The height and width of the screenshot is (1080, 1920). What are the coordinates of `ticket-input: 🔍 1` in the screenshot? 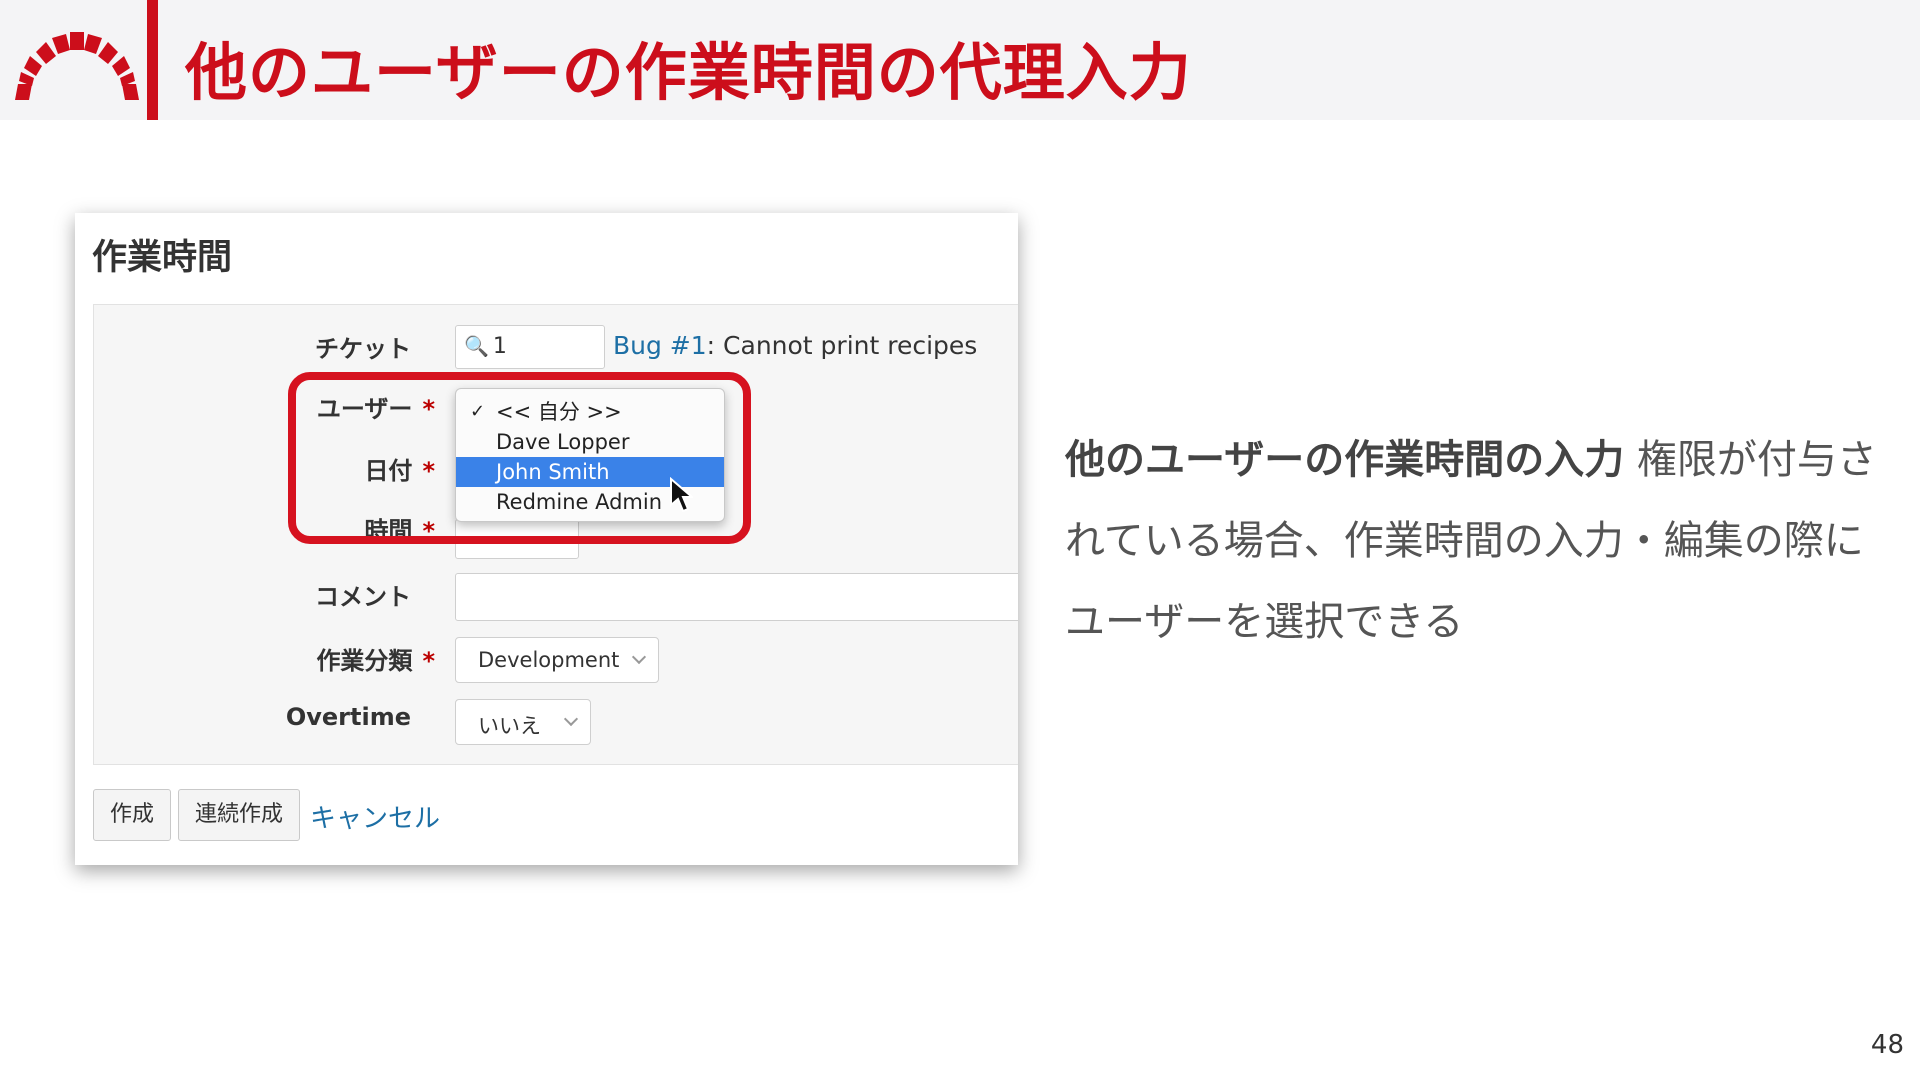 It's located at (530, 347).